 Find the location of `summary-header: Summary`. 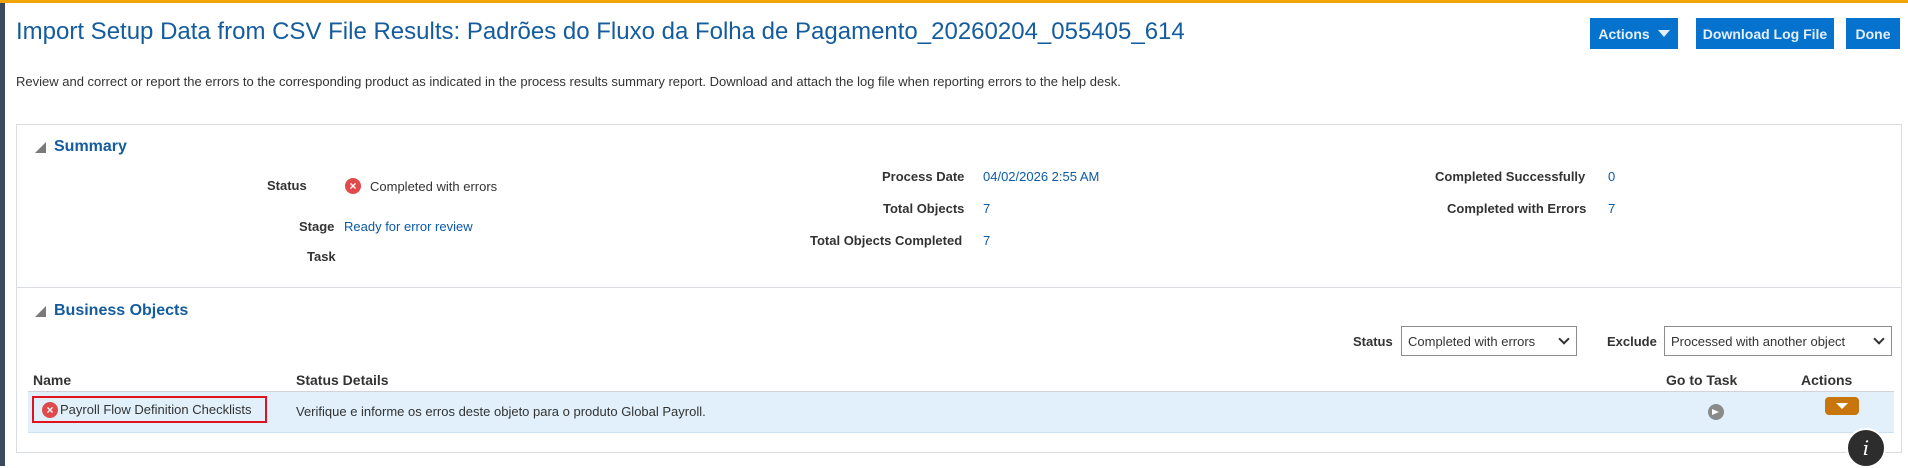

summary-header: Summary is located at coordinates (81, 147).